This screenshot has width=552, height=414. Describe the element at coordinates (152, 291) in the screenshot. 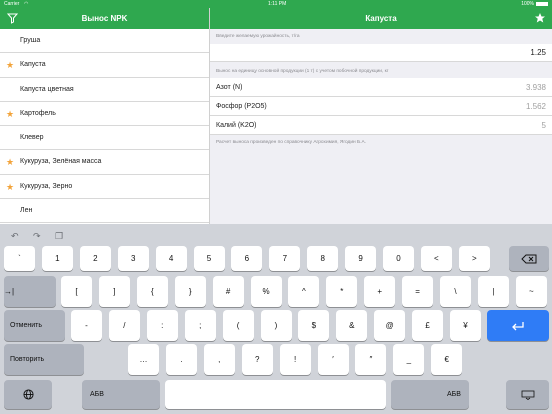

I see `key: {` at that location.